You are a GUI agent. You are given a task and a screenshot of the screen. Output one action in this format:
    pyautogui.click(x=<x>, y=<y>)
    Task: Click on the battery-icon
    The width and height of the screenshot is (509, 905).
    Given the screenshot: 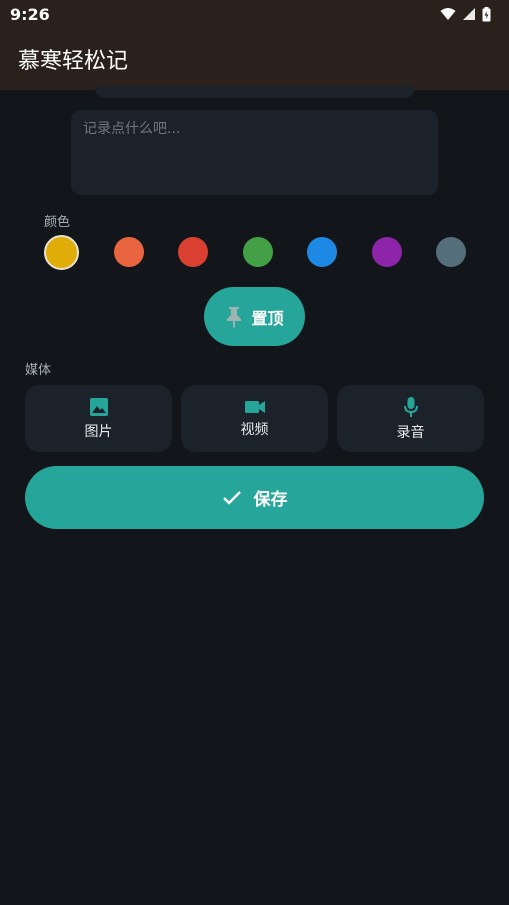 What is the action you would take?
    pyautogui.click(x=486, y=13)
    